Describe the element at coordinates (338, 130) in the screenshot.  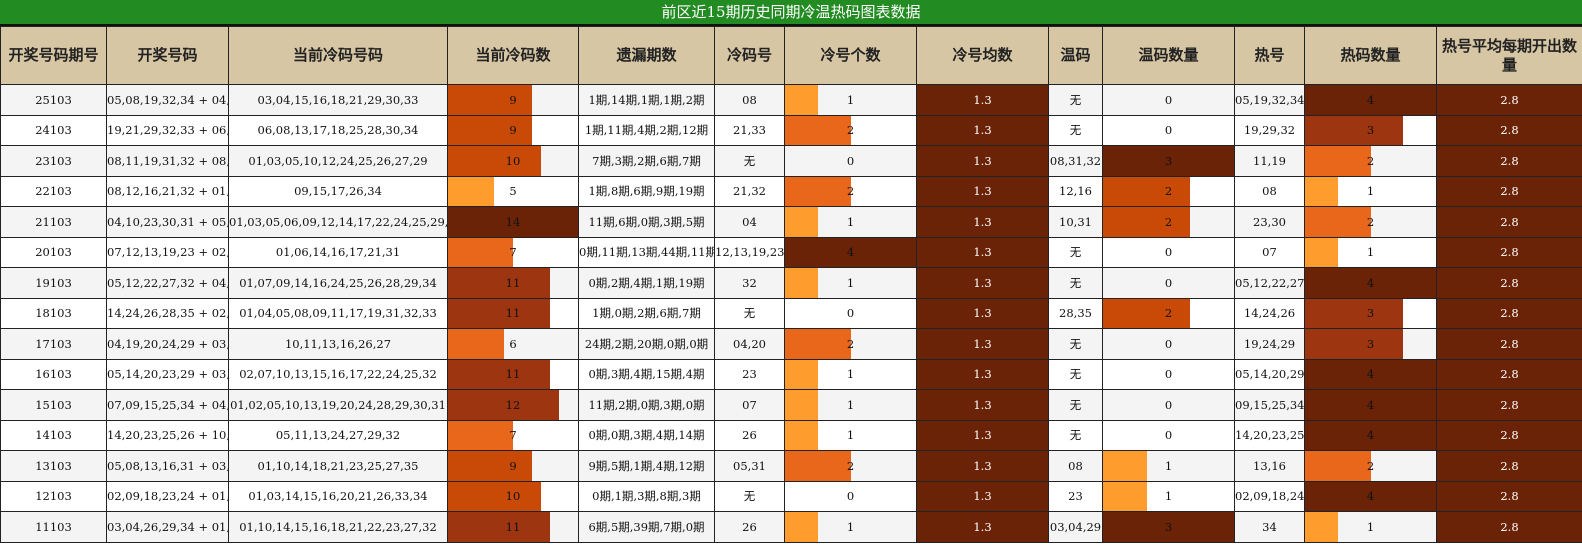
I see `cell-cold-current: 06,08,13,17,18,25,28,30,34` at that location.